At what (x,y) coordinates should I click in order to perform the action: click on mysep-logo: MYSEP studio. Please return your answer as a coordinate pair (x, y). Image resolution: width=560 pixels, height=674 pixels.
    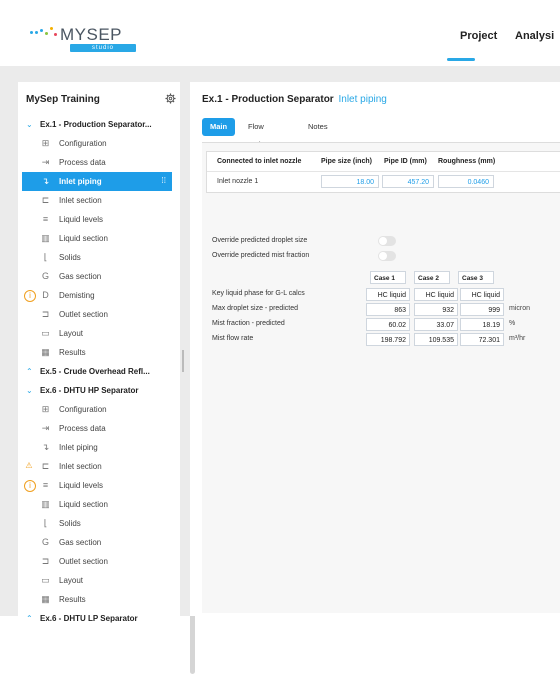
    Looking at the image, I should click on (85, 38).